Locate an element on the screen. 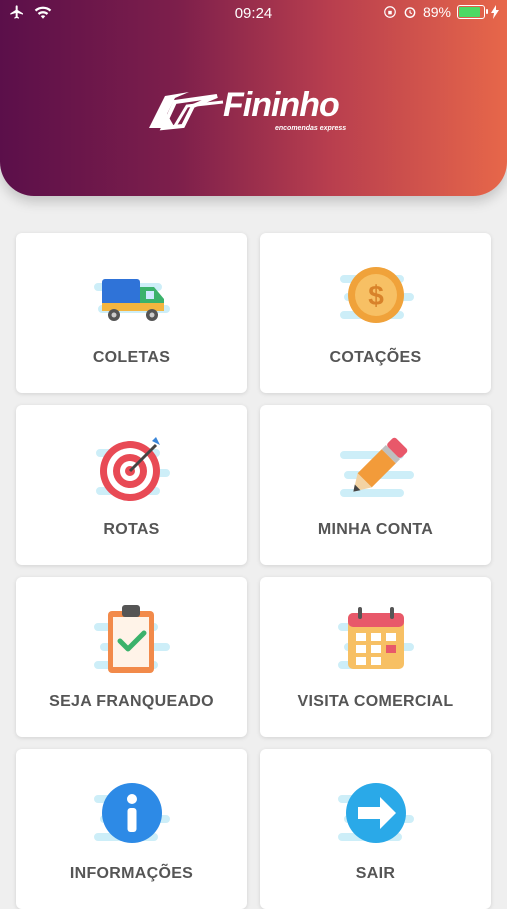 The height and width of the screenshot is (909, 507). menu-item-rotas: ROTAS is located at coordinates (131, 485).